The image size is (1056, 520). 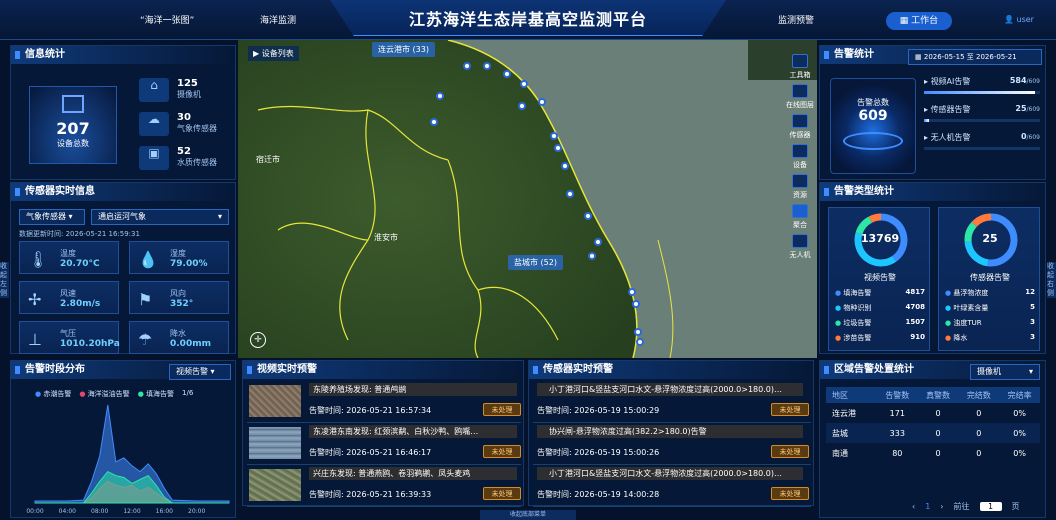 I want to click on nav-tab-monitor-warning: 监测预警, so click(x=796, y=19).